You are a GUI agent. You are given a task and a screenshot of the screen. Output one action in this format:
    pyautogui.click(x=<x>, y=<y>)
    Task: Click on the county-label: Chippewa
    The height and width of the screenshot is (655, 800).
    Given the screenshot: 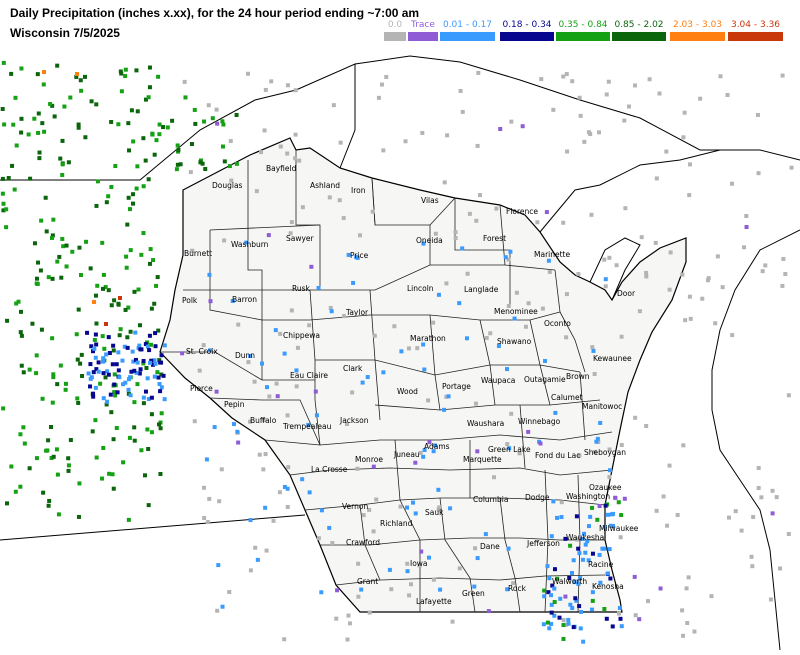 What is the action you would take?
    pyautogui.click(x=301, y=335)
    